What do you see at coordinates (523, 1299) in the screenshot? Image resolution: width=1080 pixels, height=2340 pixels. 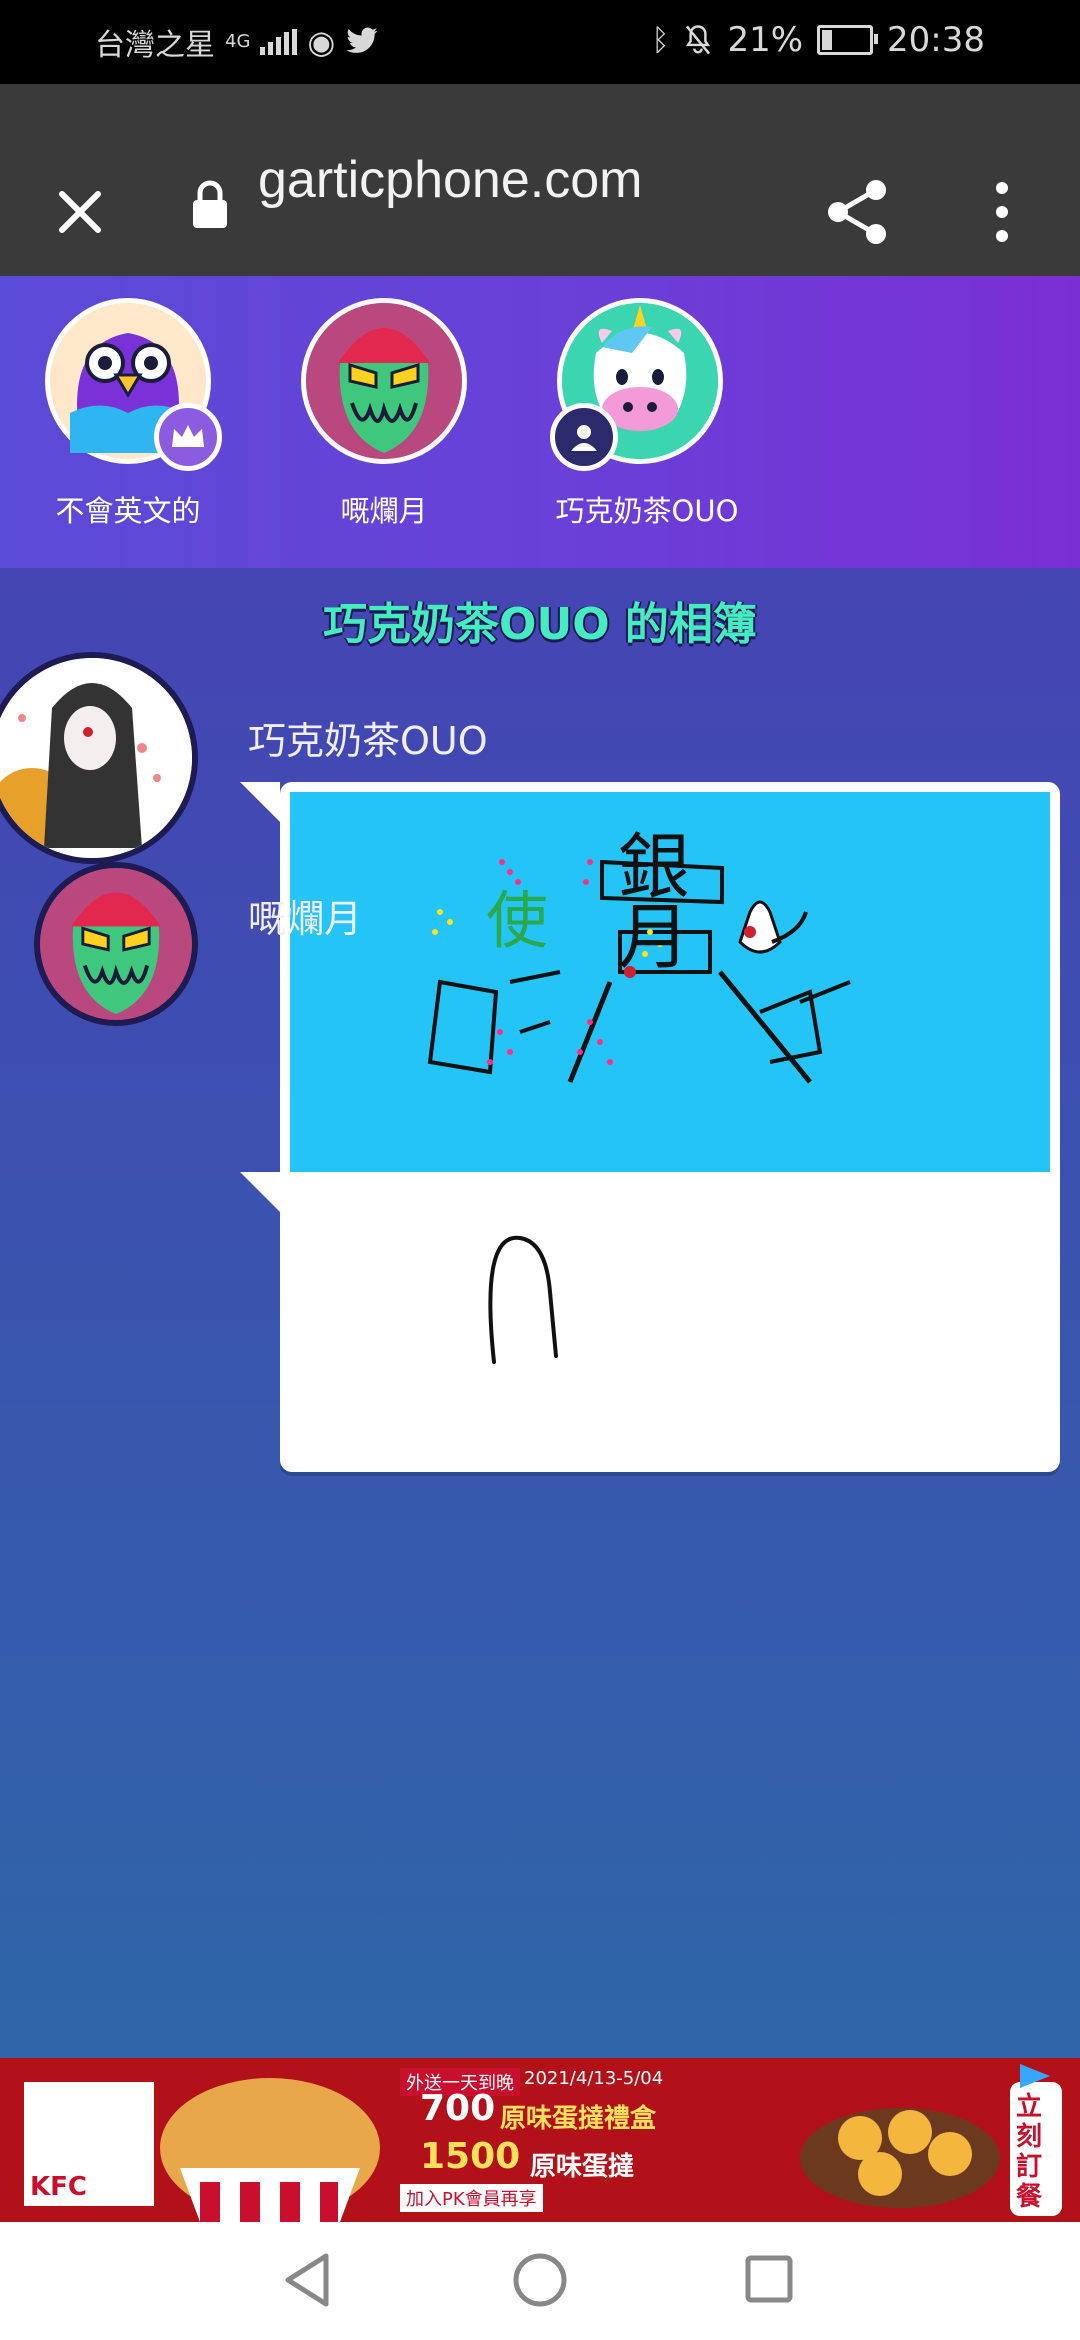 I see `drawing-image` at bounding box center [523, 1299].